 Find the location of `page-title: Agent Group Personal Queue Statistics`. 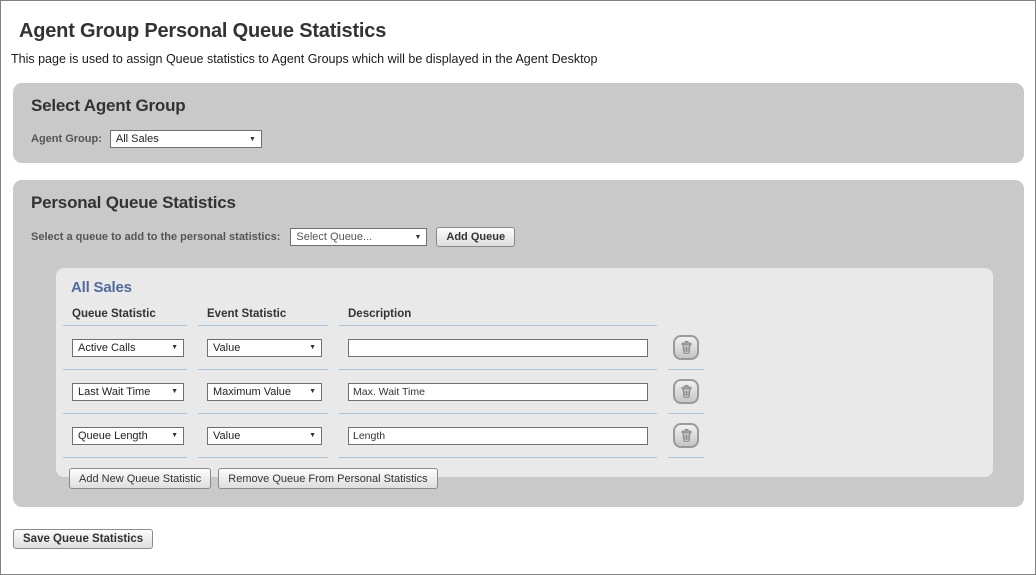

page-title: Agent Group Personal Queue Statistics is located at coordinates (203, 31).